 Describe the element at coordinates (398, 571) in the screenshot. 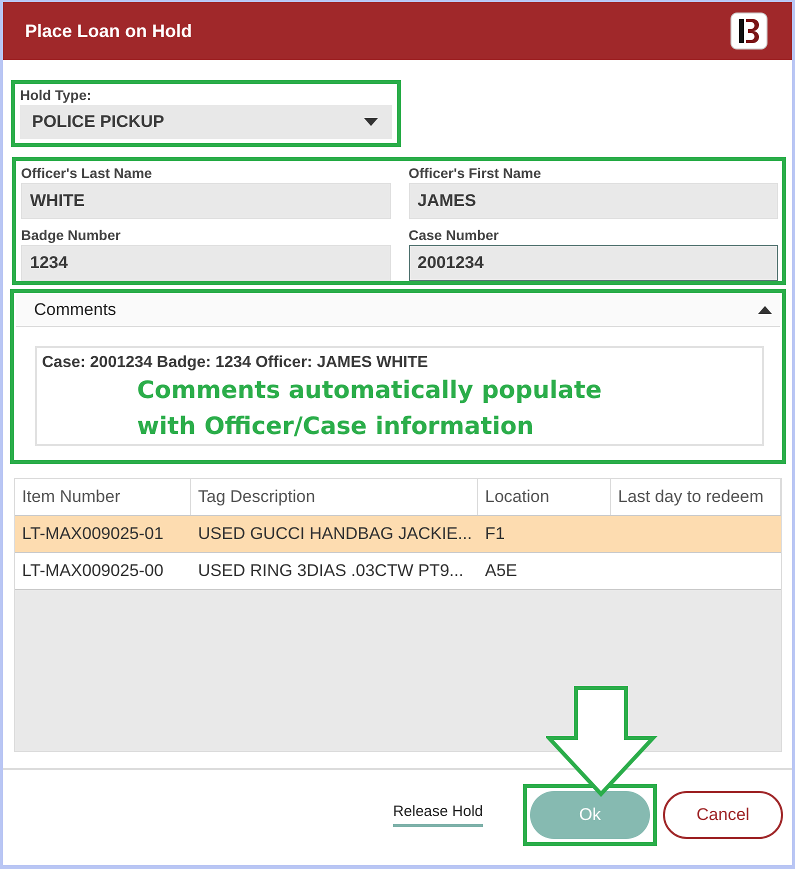

I see `table-row: LT-MAX009025-00 USED RING 3DIAS .03CTW PT9... A5E` at that location.